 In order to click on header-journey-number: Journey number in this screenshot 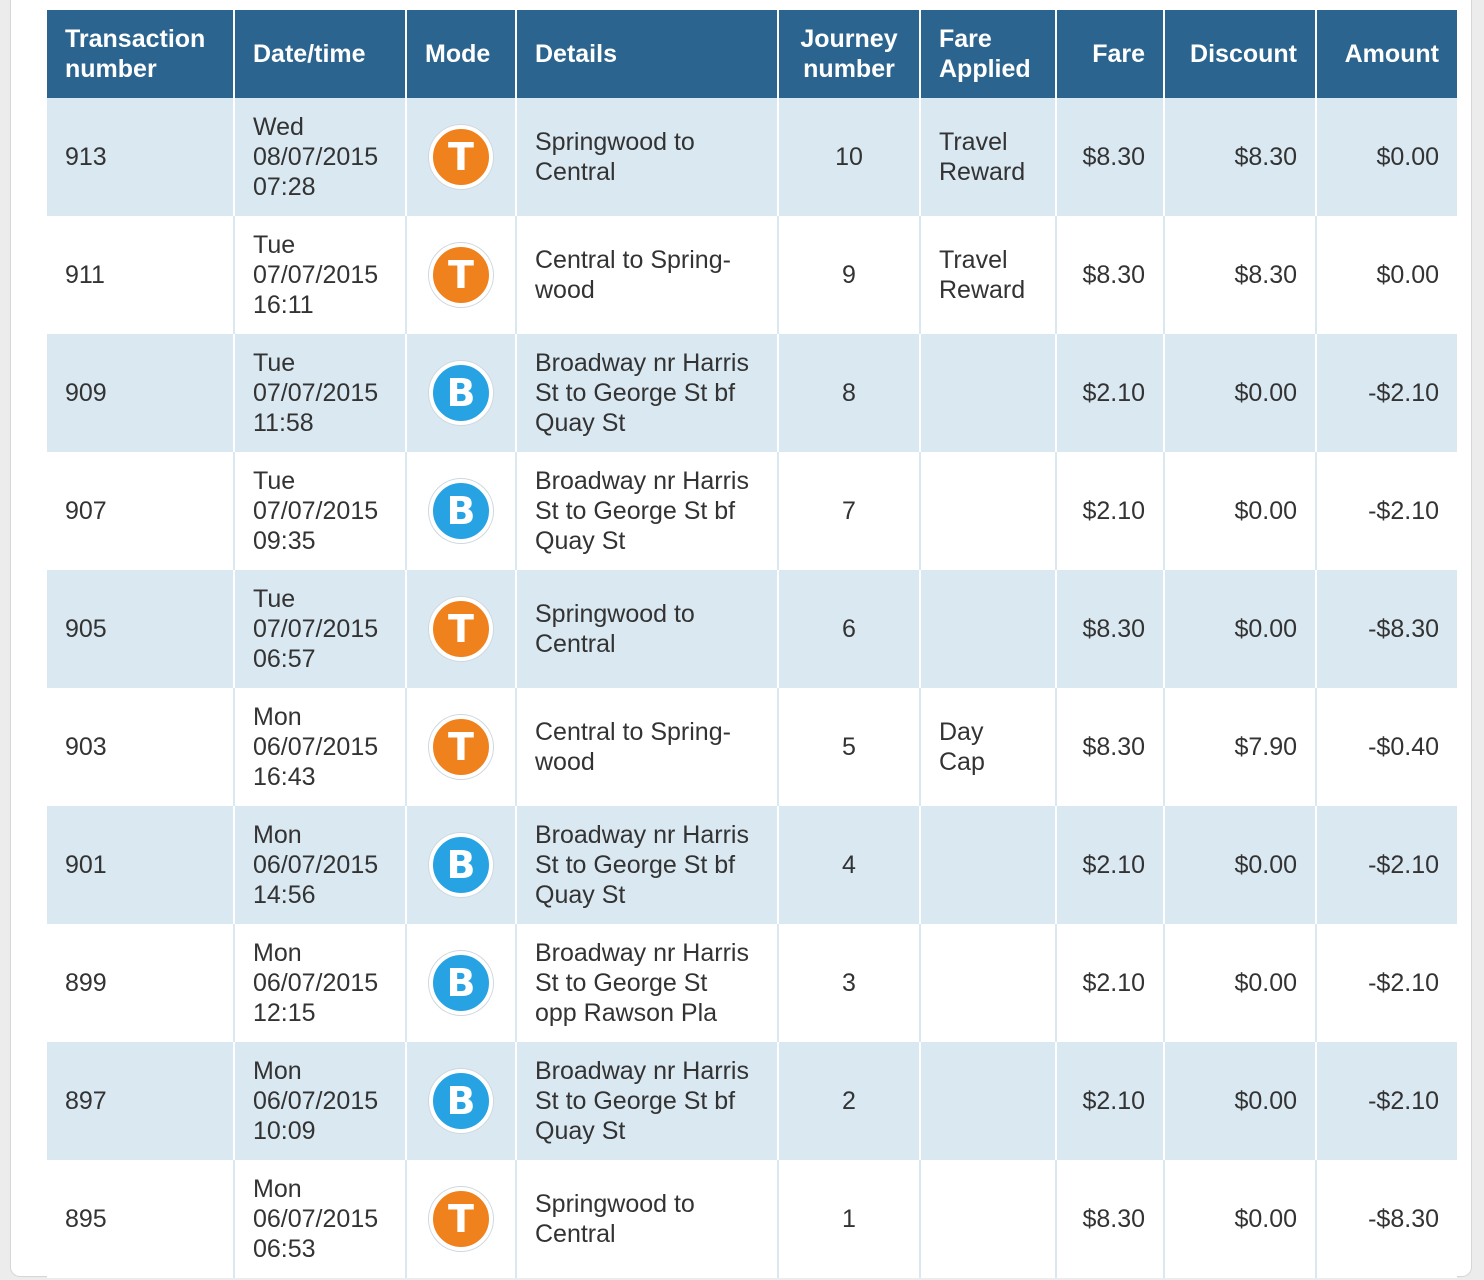, I will do `click(848, 54)`.